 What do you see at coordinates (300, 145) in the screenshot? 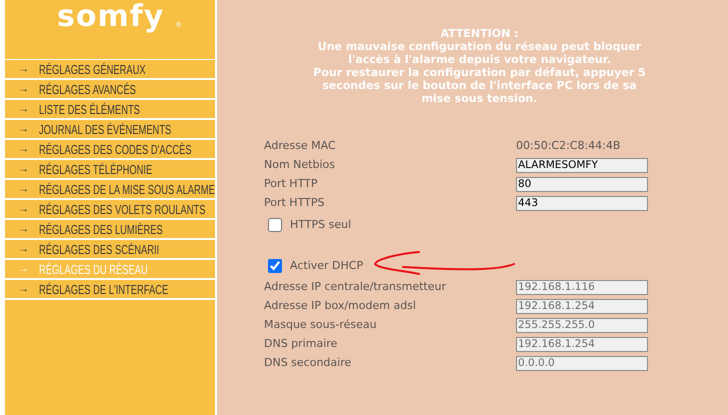
I see `field-label: Adresse MAC` at bounding box center [300, 145].